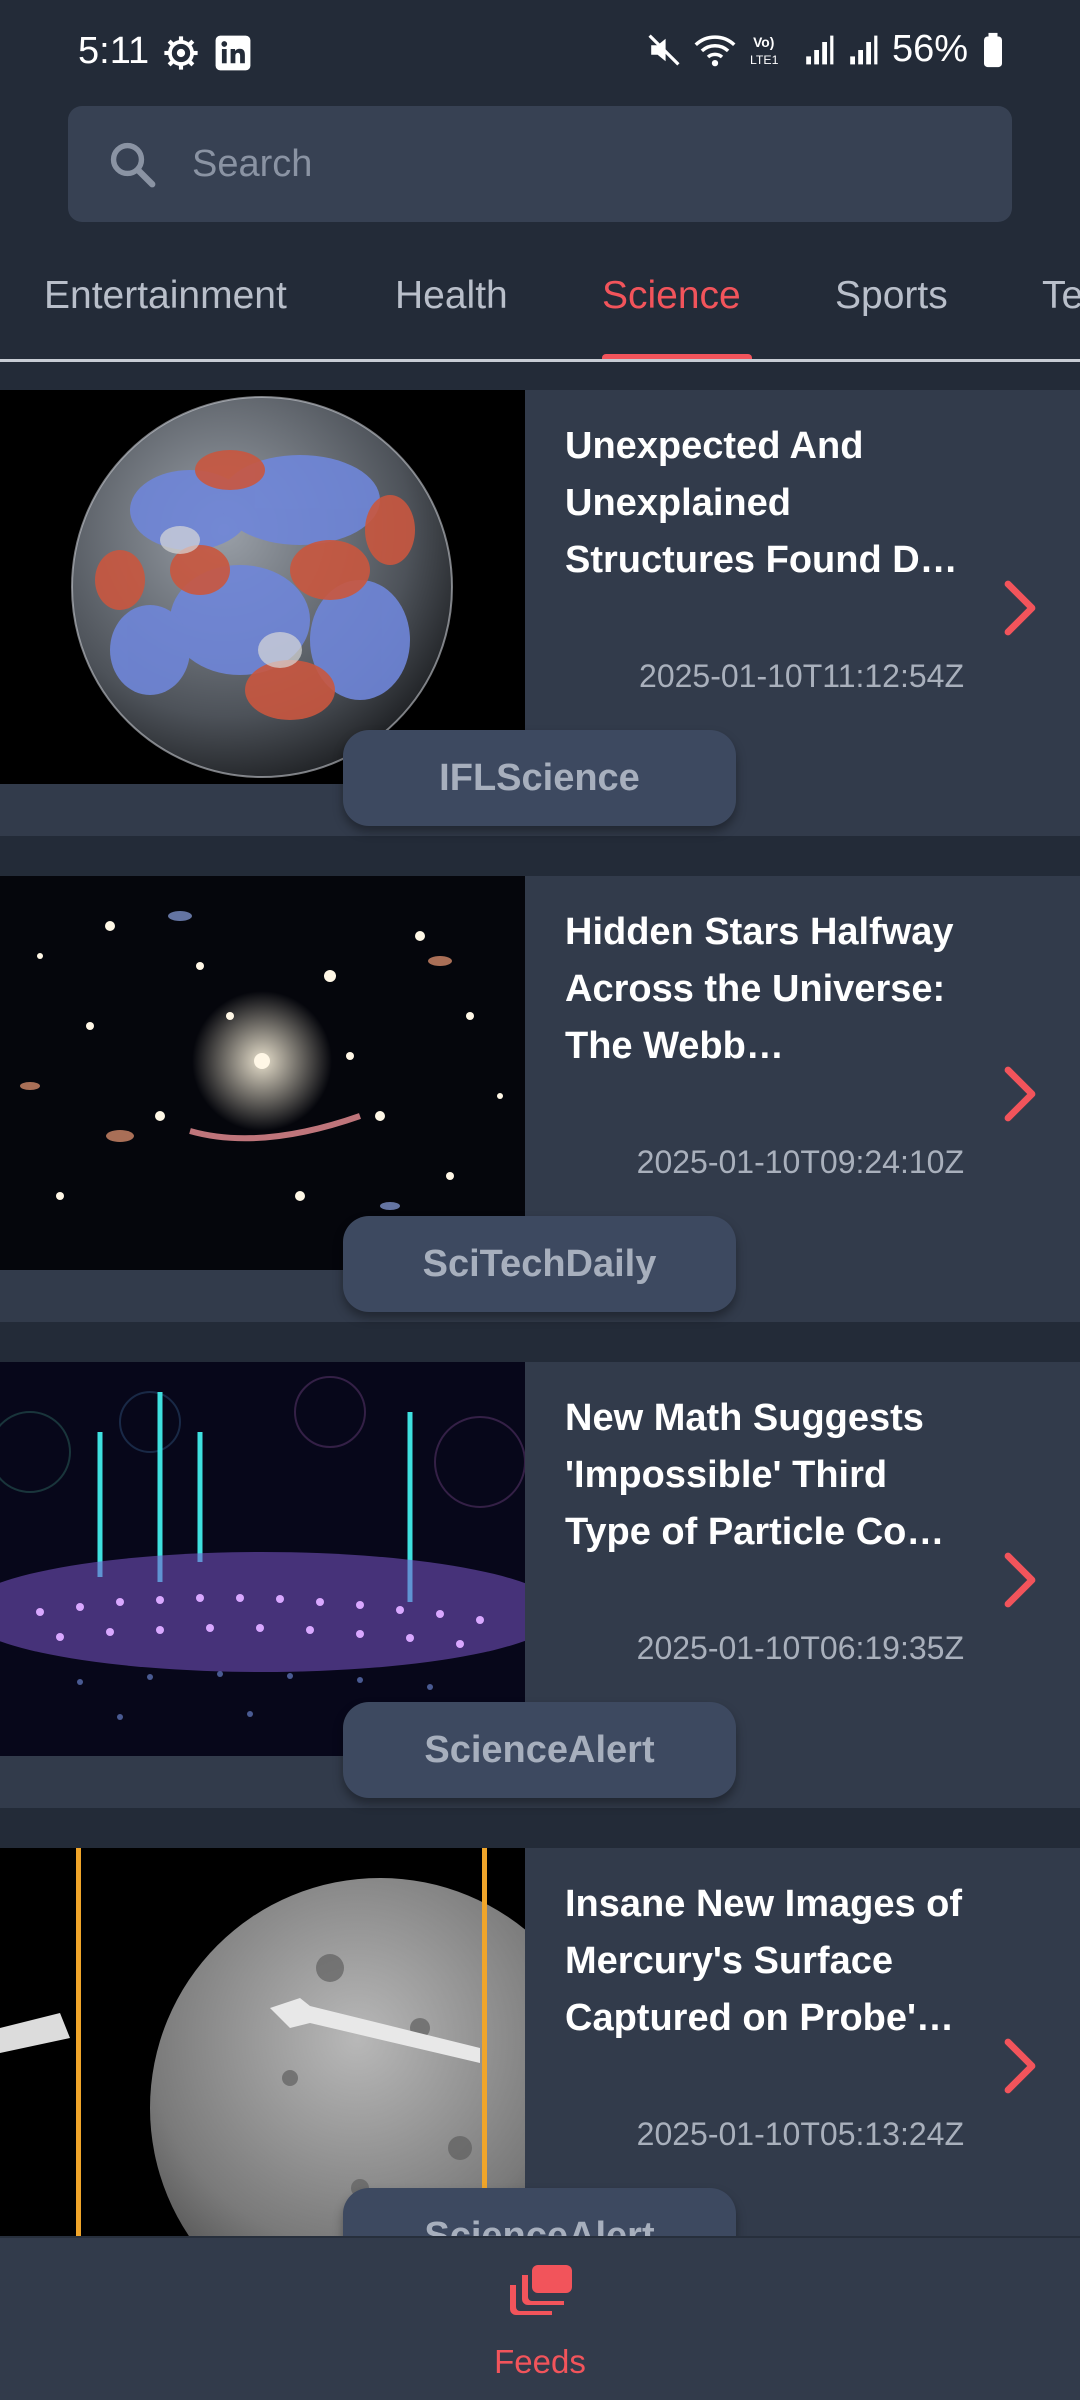  I want to click on article-date: 2025-01-10T09:24:10Z, so click(800, 1162).